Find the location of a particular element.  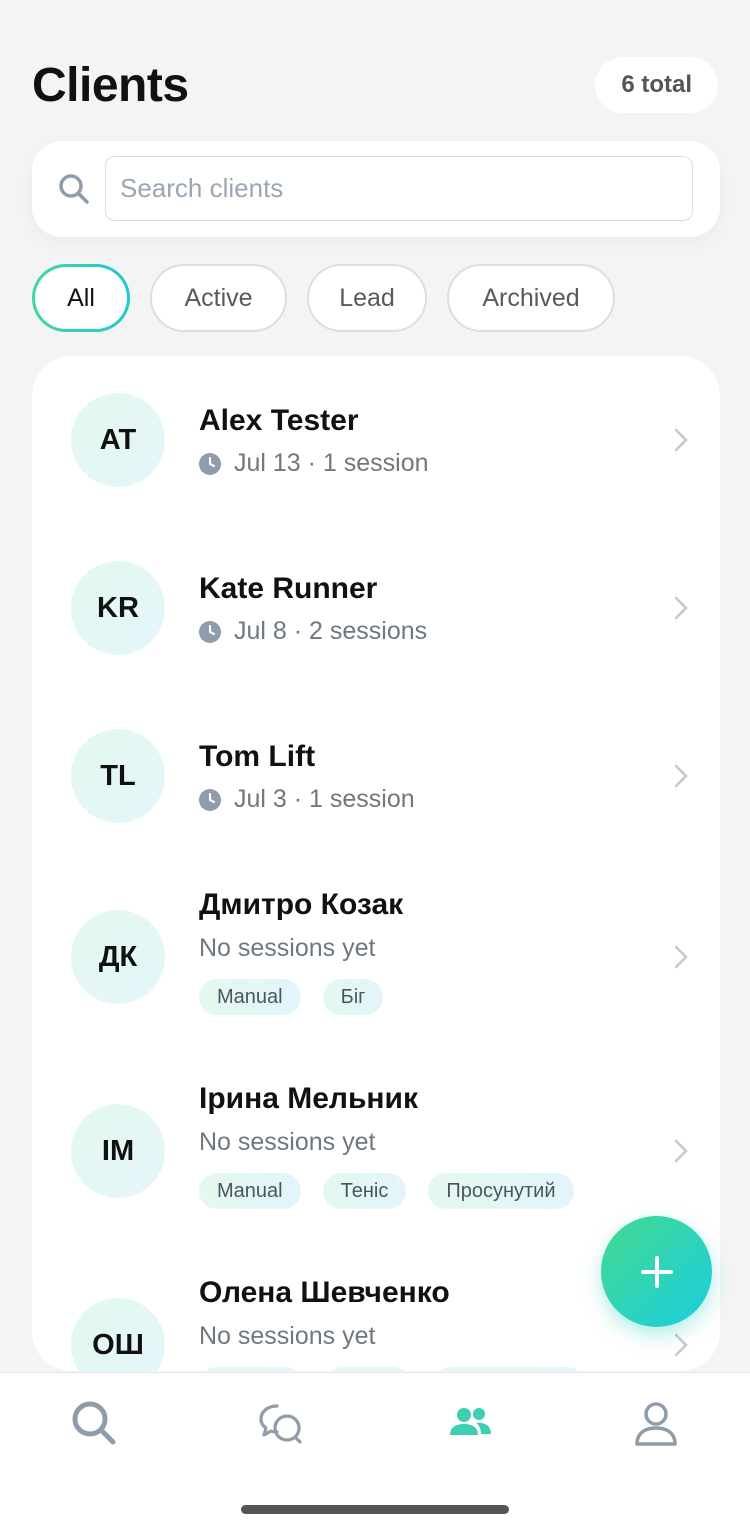

chat-icon is located at coordinates (280, 1424).